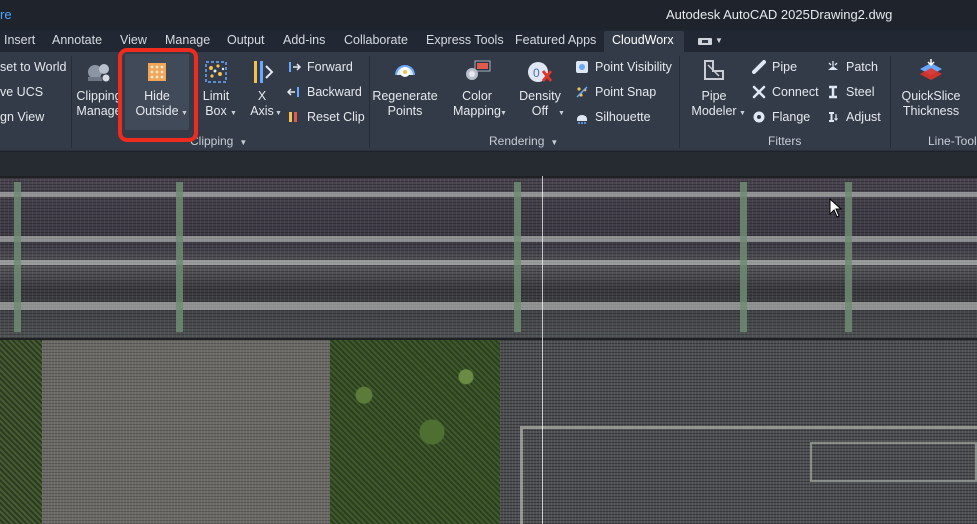  What do you see at coordinates (22, 117) in the screenshot?
I see `align-view-button: gn View` at bounding box center [22, 117].